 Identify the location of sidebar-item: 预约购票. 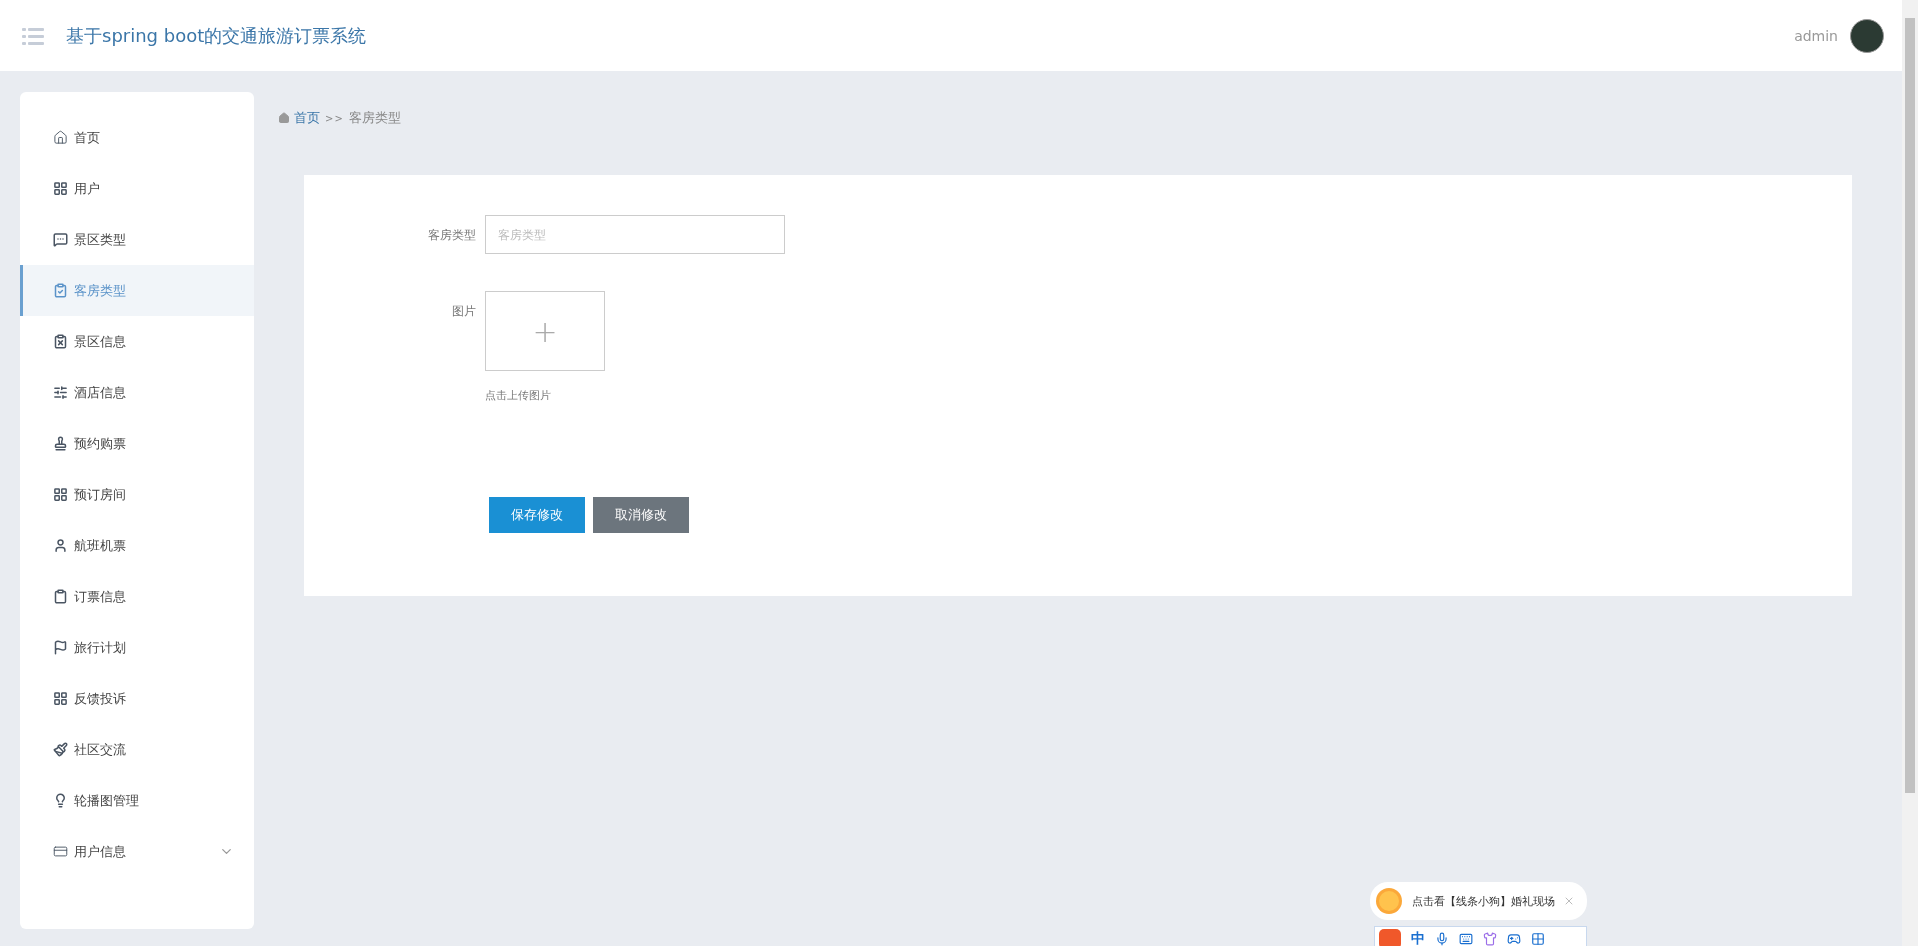
(137, 443).